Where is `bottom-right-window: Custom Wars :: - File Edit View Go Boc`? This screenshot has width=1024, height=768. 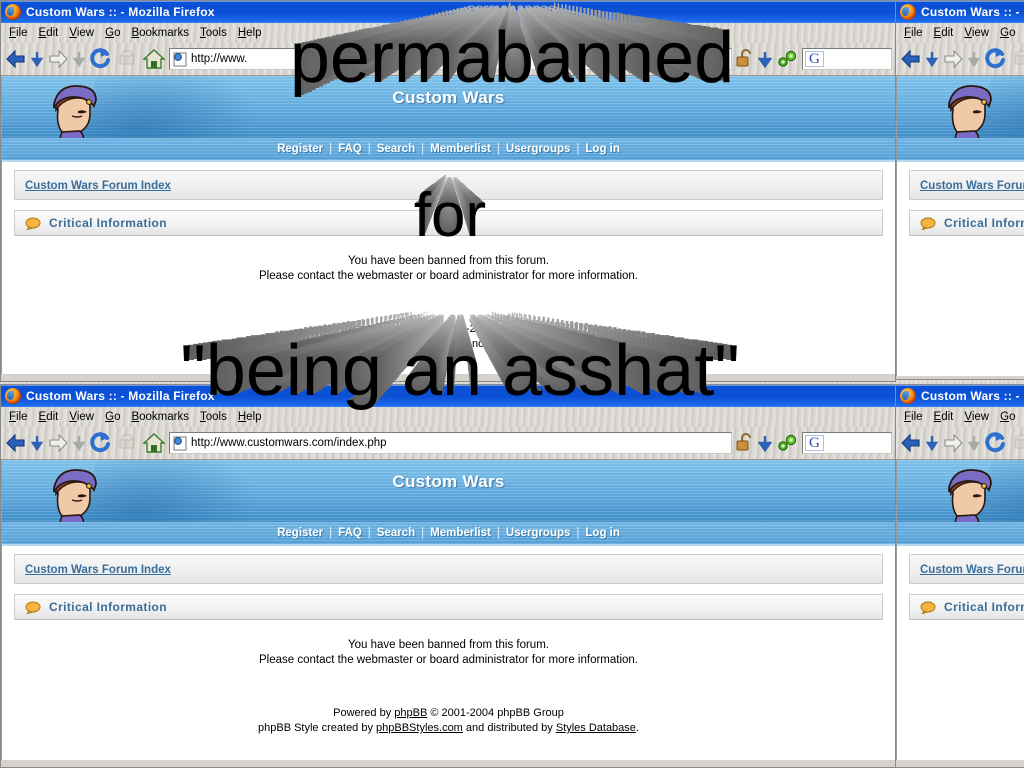
bottom-right-window: Custom Wars :: - File Edit View Go Boc is located at coordinates (959, 576).